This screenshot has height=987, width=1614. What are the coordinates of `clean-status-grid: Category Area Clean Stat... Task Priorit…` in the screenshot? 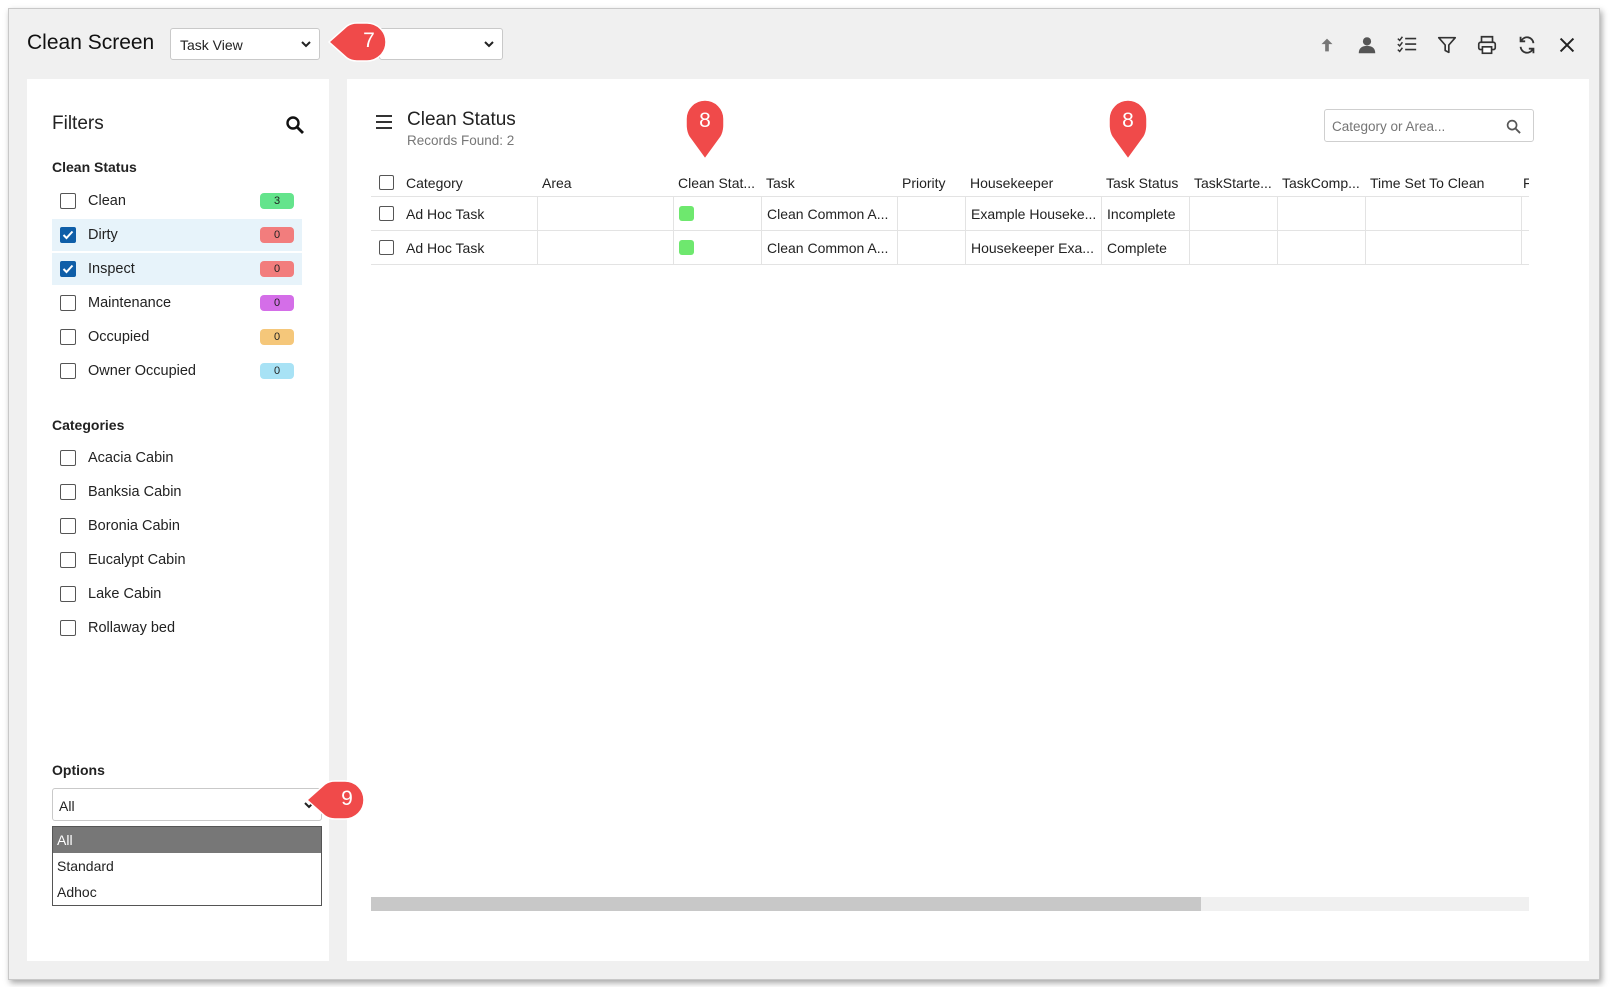 It's located at (950, 217).